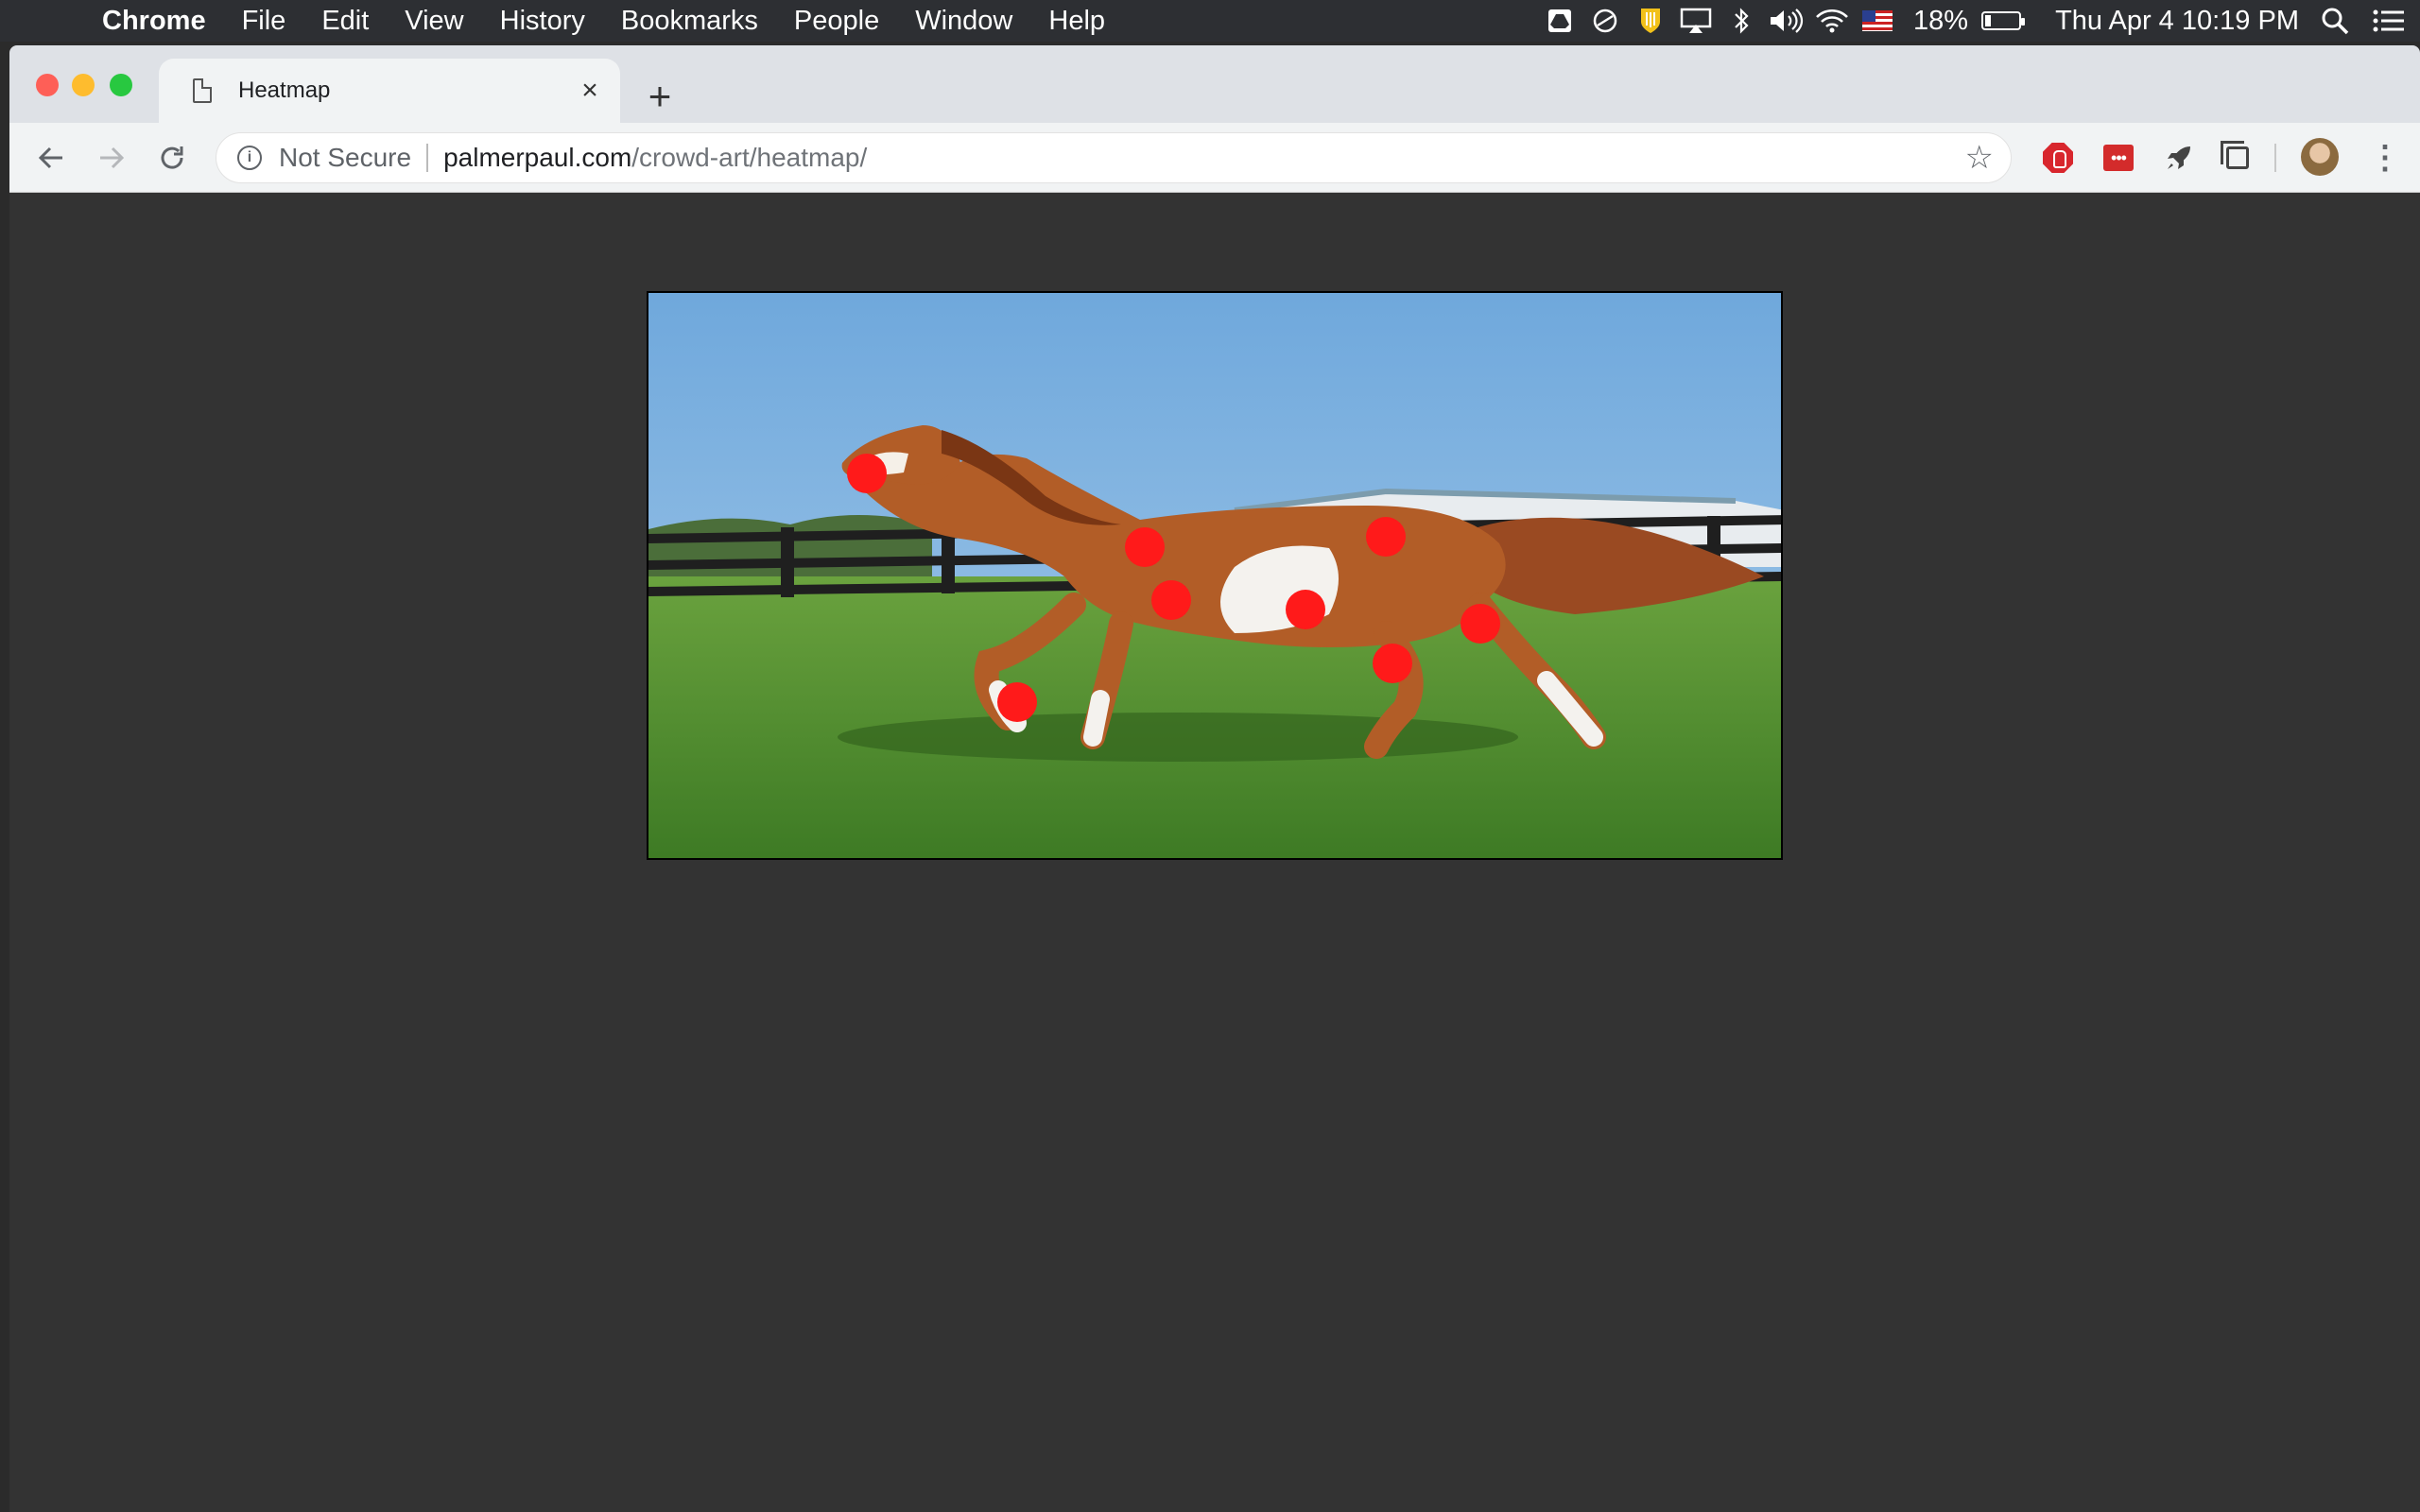 The width and height of the screenshot is (2420, 1512). I want to click on adblock-icon, so click(2058, 157).